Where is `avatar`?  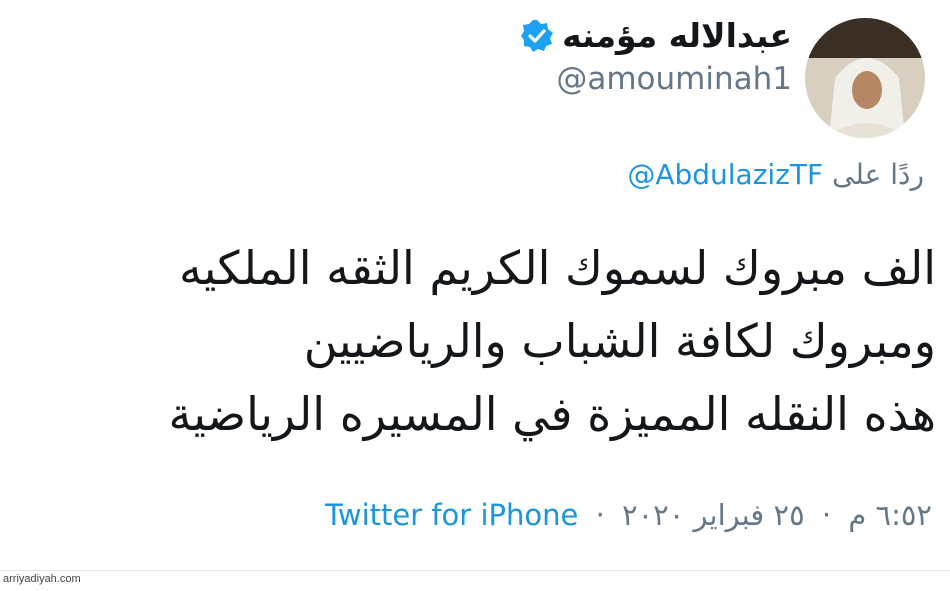
avatar is located at coordinates (865, 78).